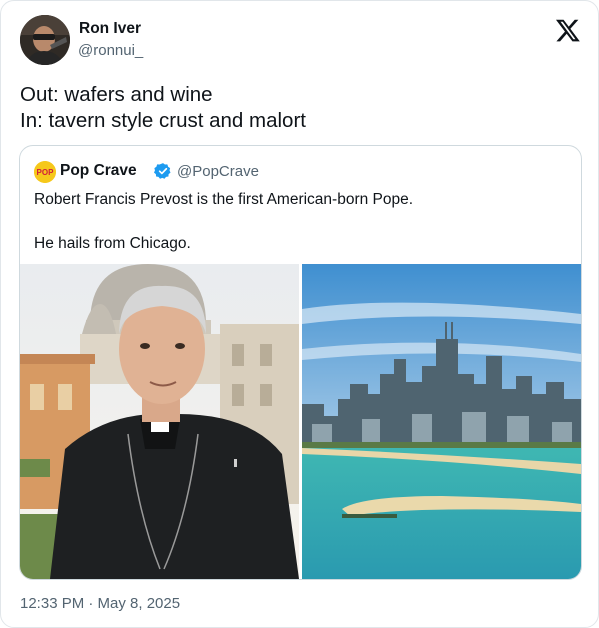 The image size is (599, 628). I want to click on quote-avatar: POP, so click(45, 172).